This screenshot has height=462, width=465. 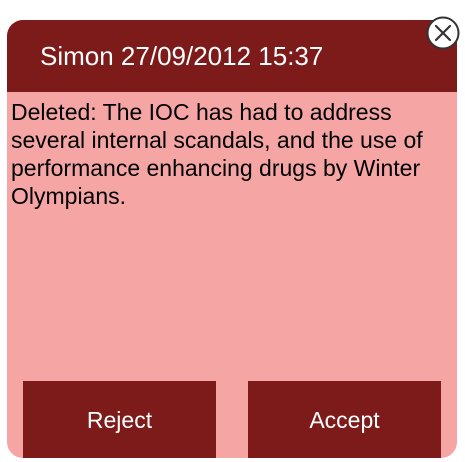 I want to click on reject-button-label: Reject, so click(x=119, y=420).